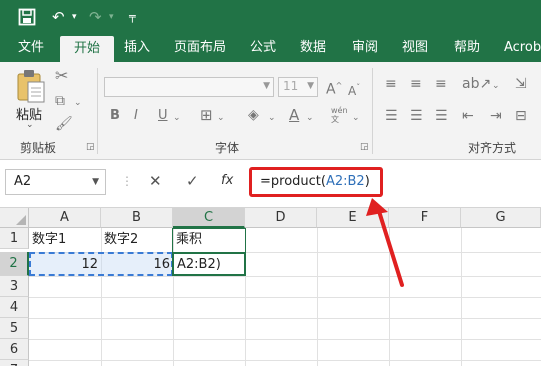  What do you see at coordinates (95, 17) in the screenshot?
I see `redo-icon: ↷` at bounding box center [95, 17].